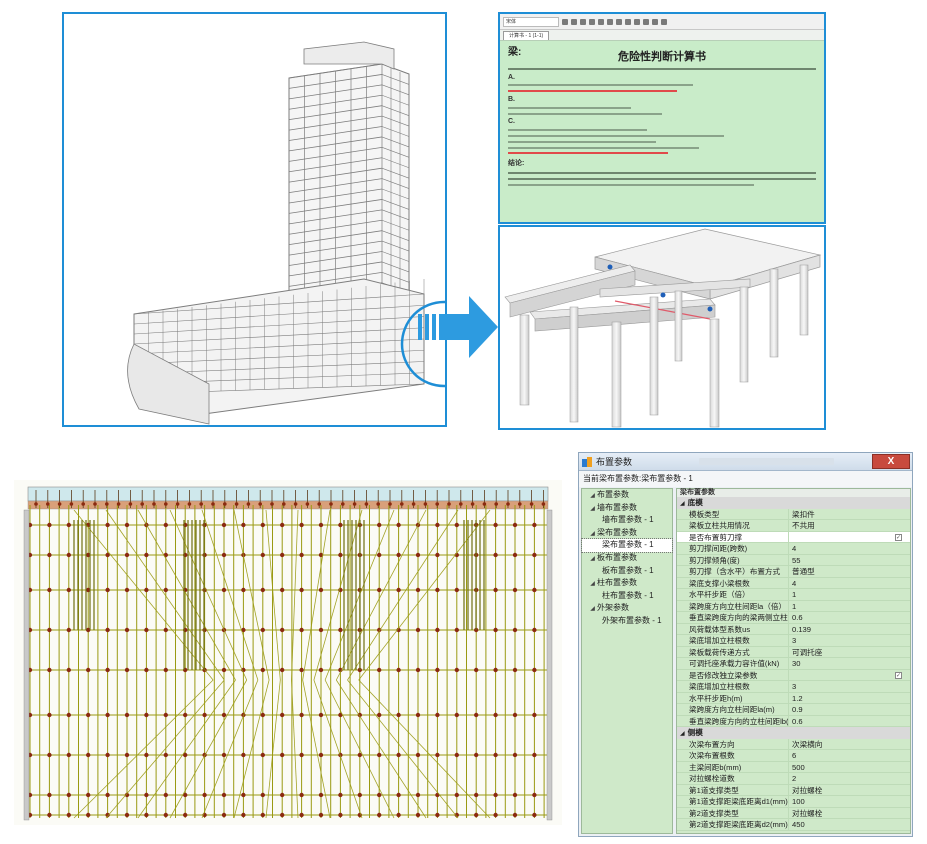 The image size is (927, 844). What do you see at coordinates (891, 461) in the screenshot?
I see `close-button: X` at bounding box center [891, 461].